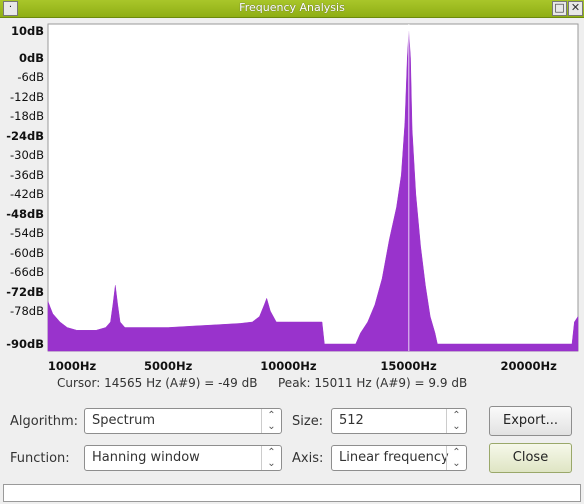 This screenshot has width=584, height=504. Describe the element at coordinates (40, 458) in the screenshot. I see `function-label: Function:` at that location.